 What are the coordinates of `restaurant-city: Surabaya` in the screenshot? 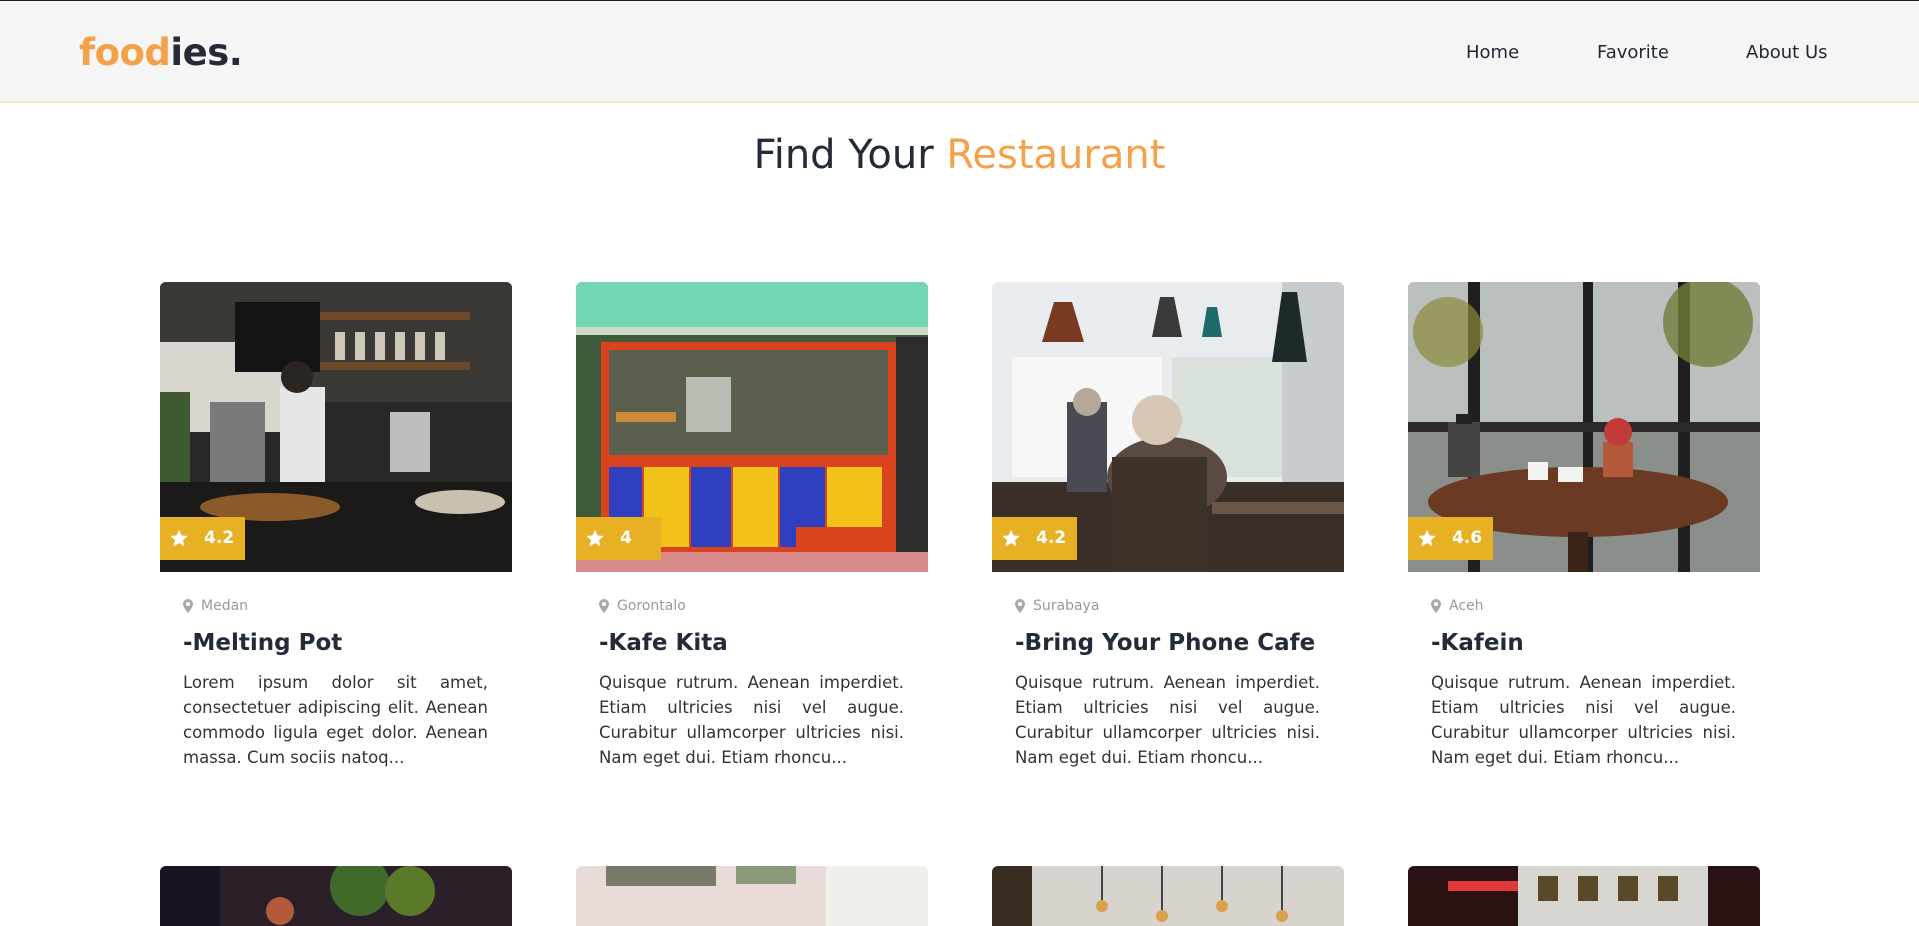 It's located at (1066, 606).